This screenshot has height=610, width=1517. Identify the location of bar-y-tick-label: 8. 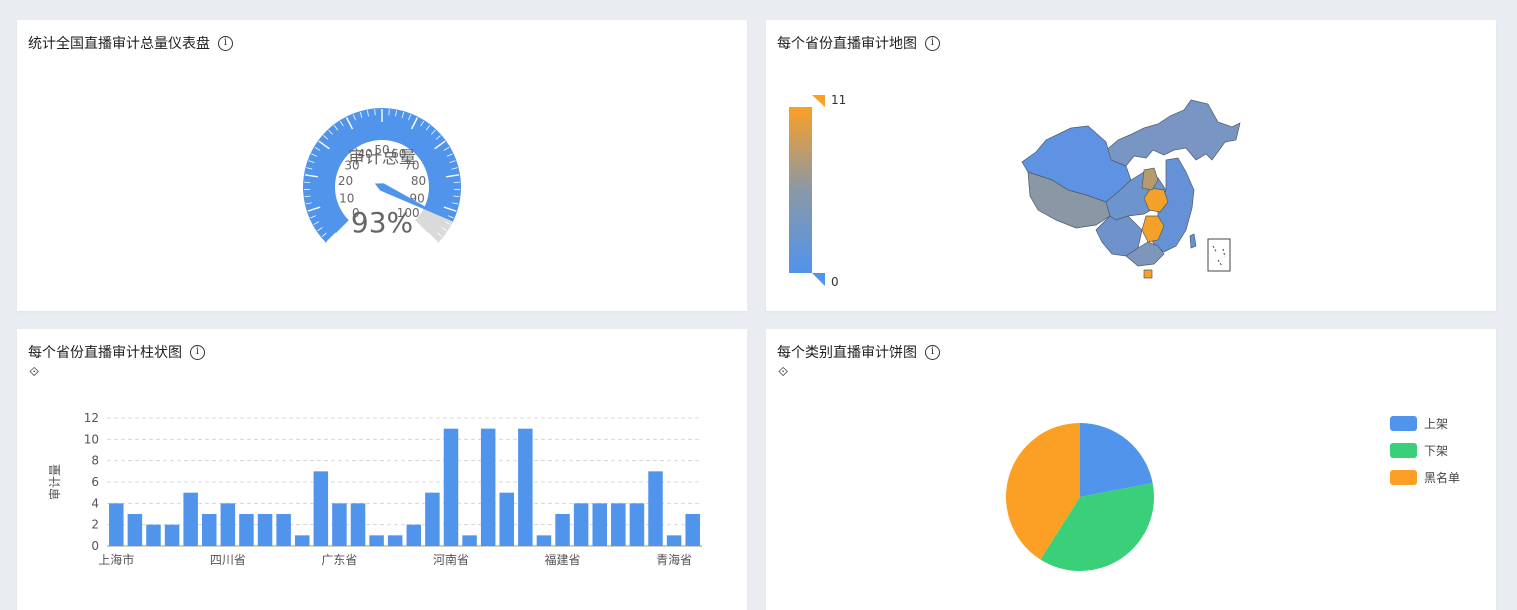
(95, 461).